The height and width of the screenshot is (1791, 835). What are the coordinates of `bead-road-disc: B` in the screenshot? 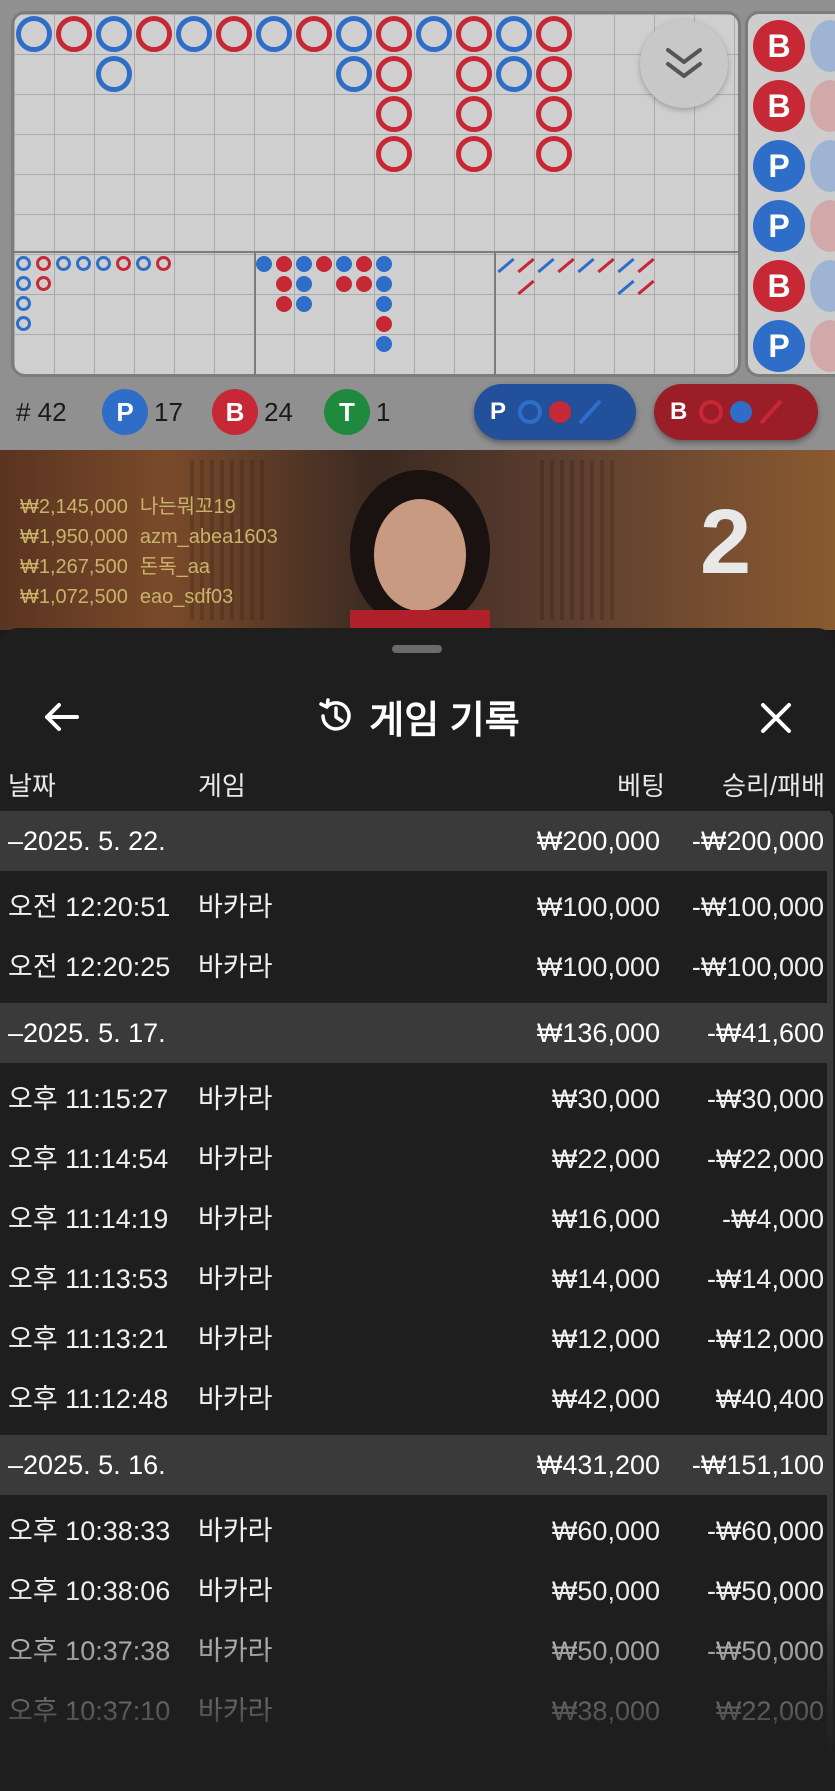 It's located at (779, 286).